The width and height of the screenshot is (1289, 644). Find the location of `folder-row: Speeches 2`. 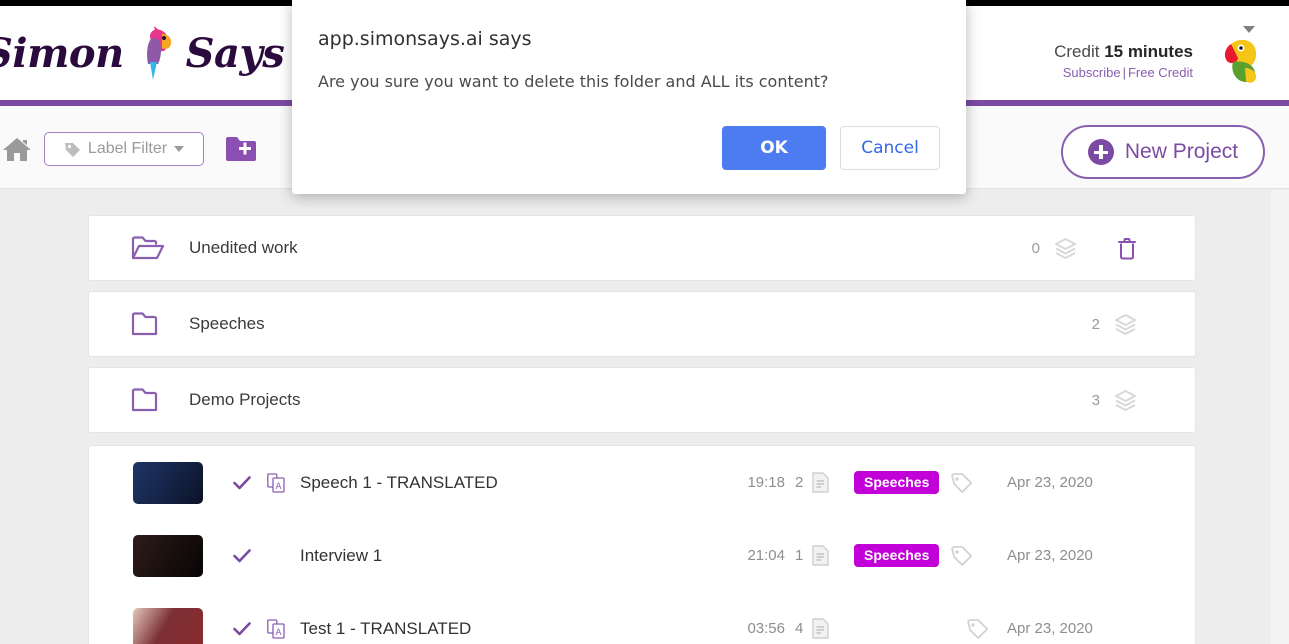

folder-row: Speeches 2 is located at coordinates (642, 324).